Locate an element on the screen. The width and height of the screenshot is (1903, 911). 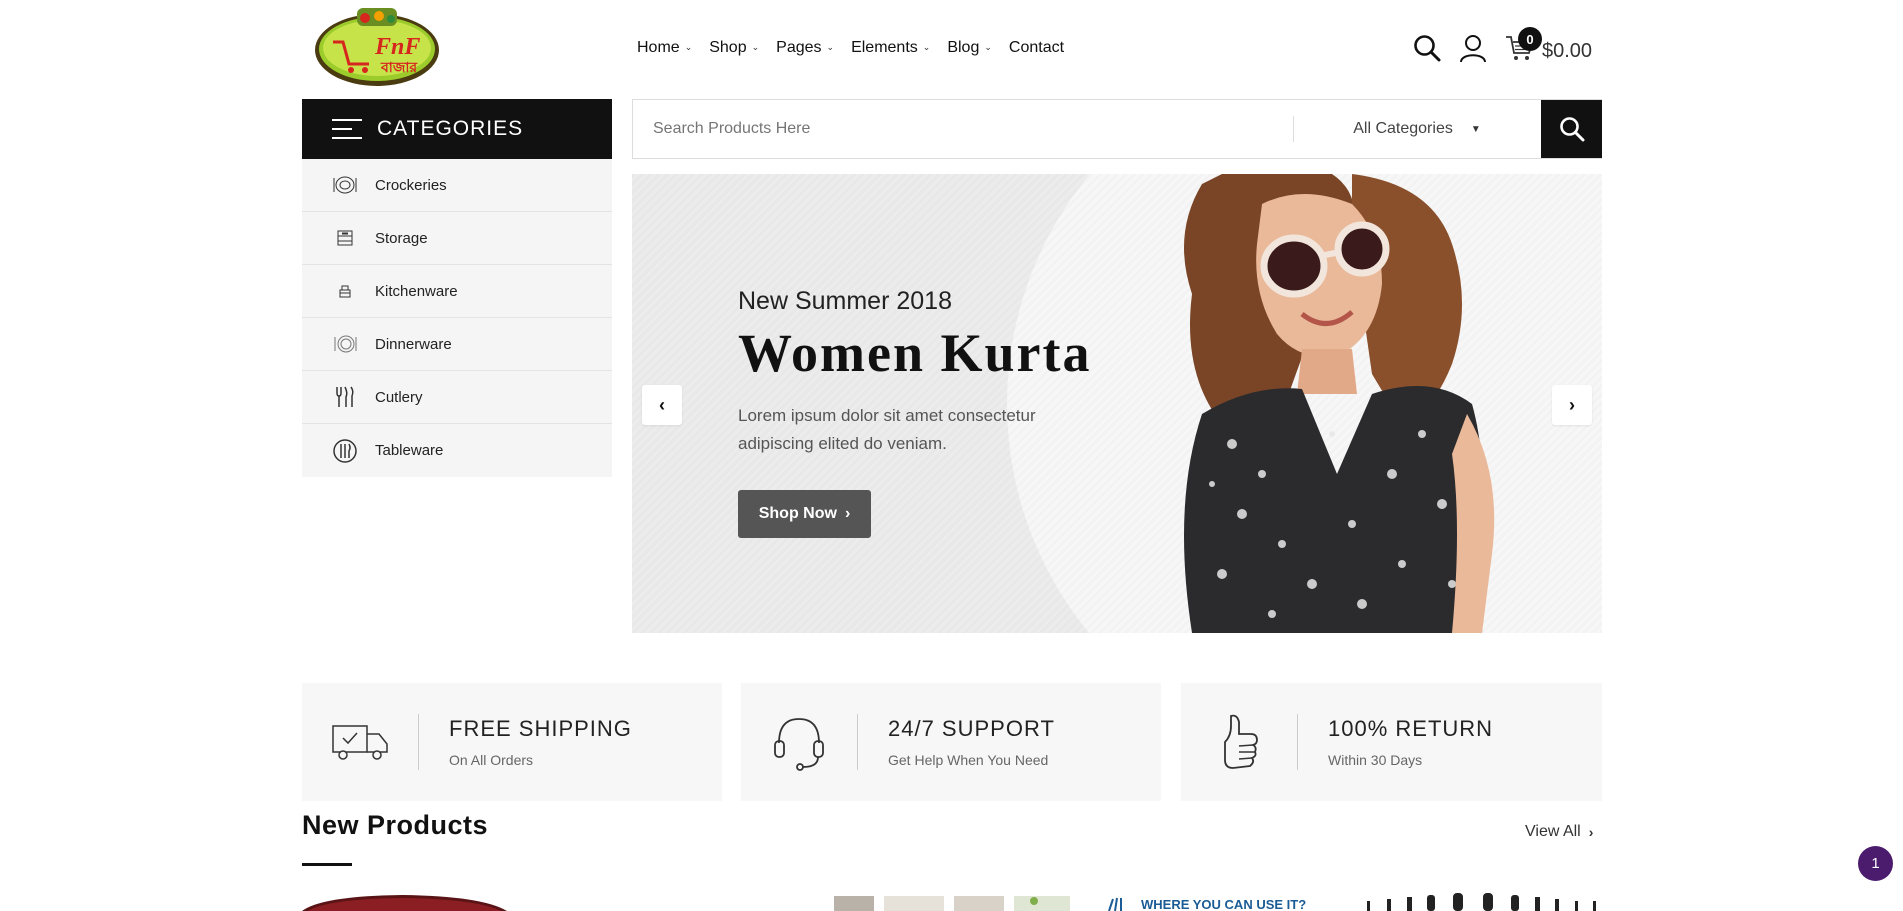
view-all-link: View All › is located at coordinates (1559, 832).